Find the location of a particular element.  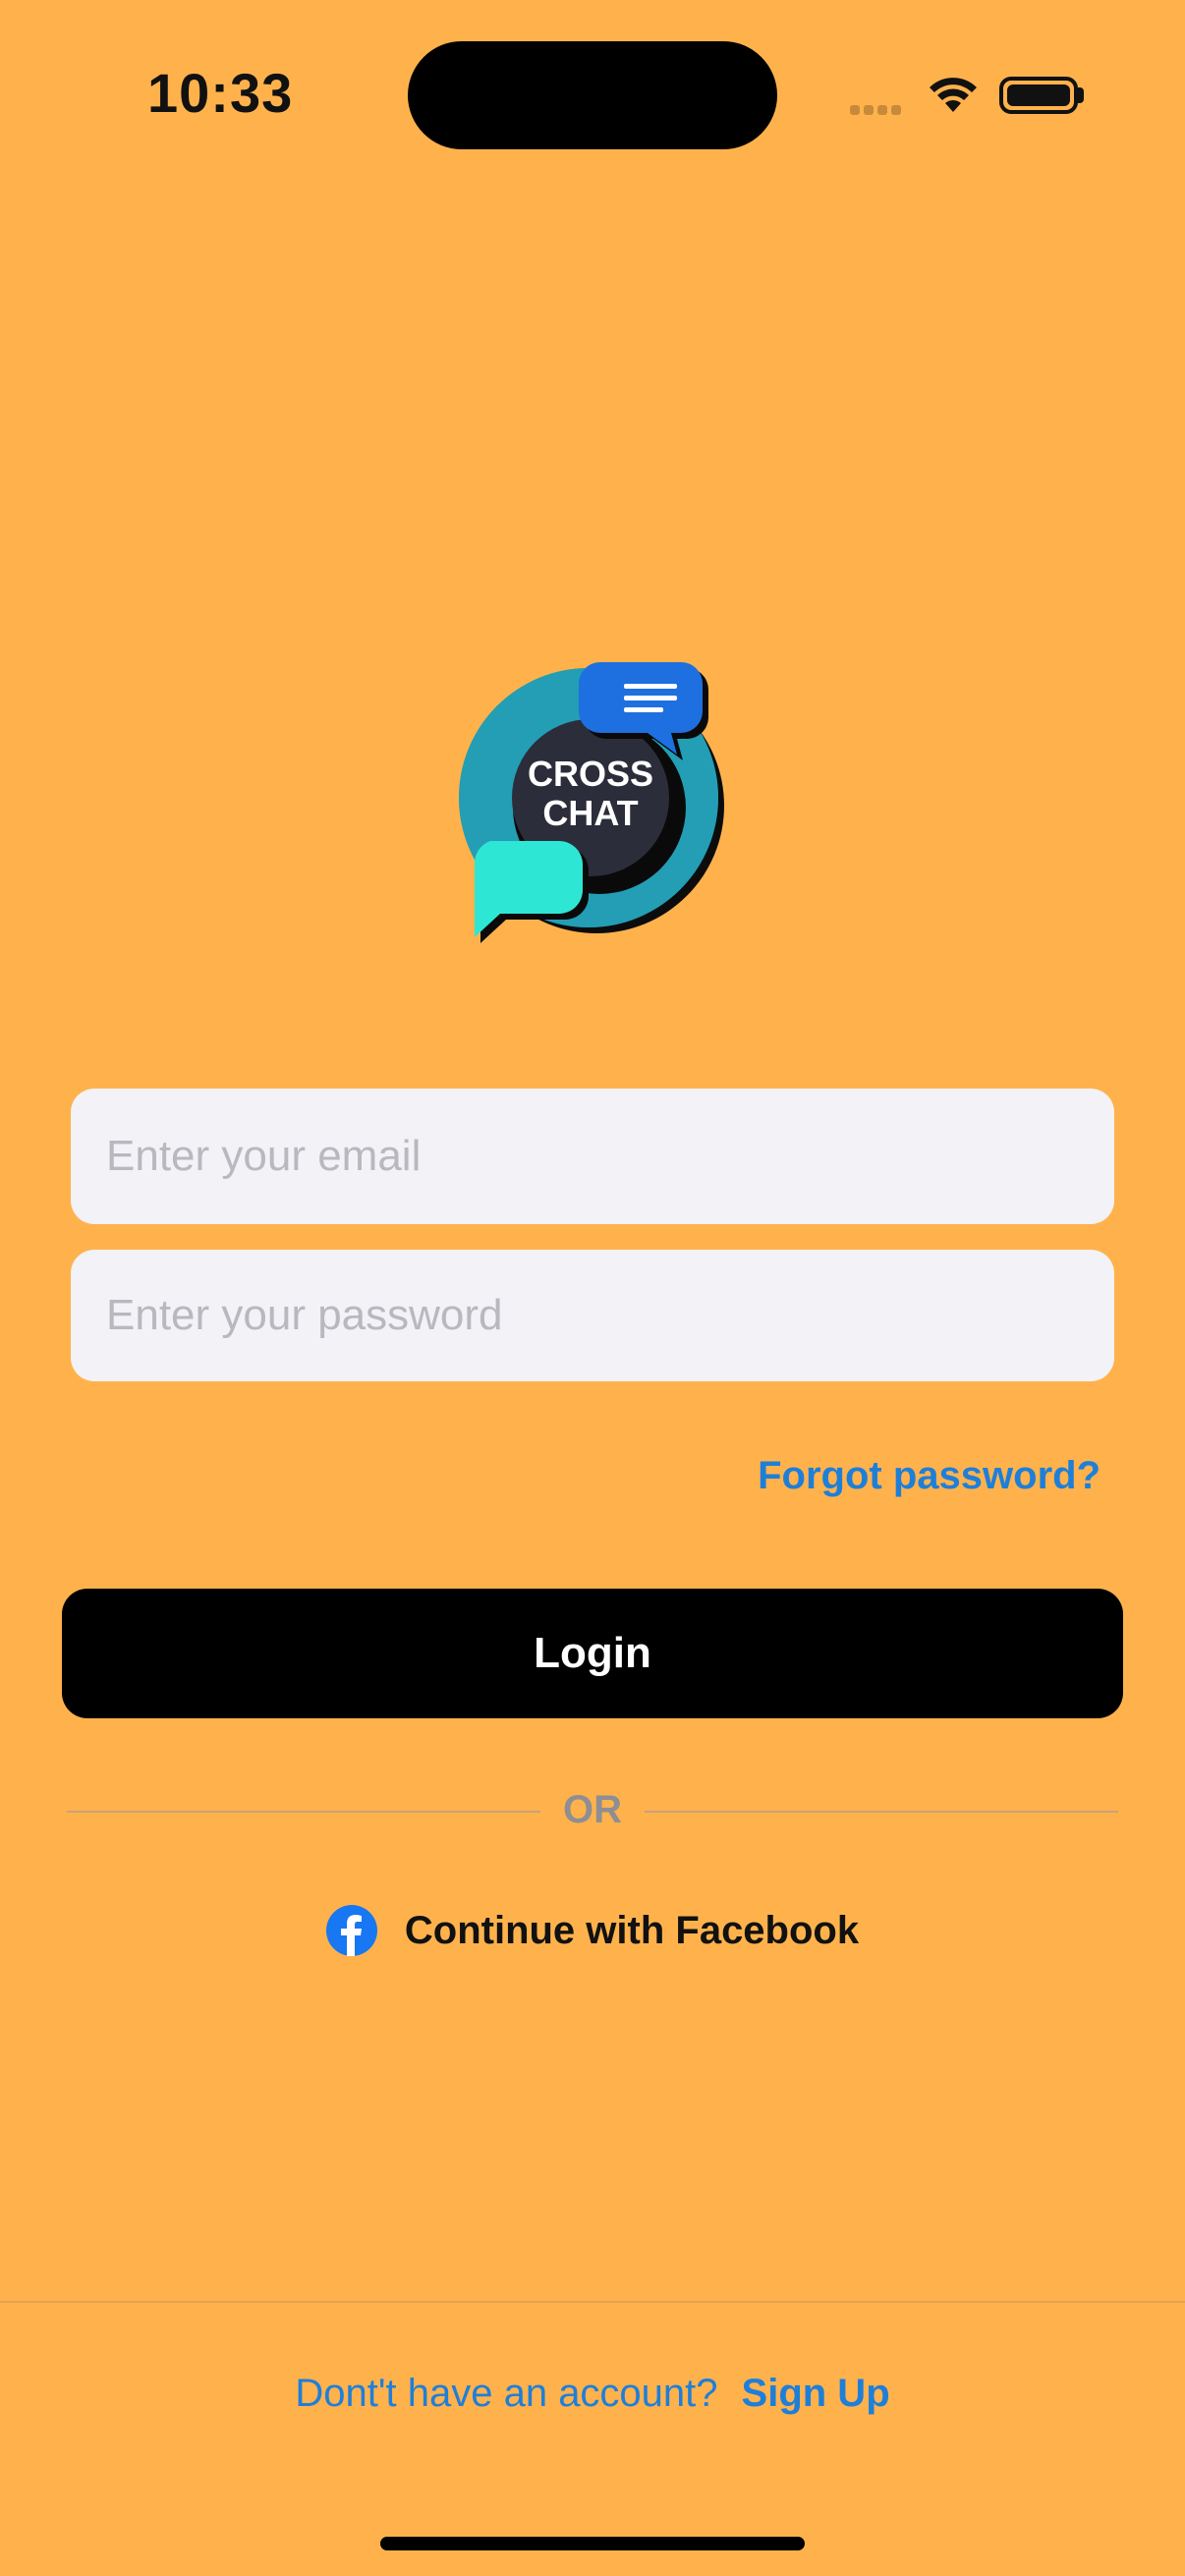

facebook-label: Continue with Facebook is located at coordinates (632, 1930).